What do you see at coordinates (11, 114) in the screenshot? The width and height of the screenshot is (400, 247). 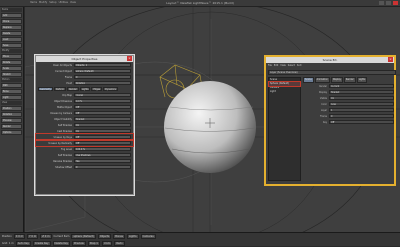 I see `toolbar-button: Rotation` at bounding box center [11, 114].